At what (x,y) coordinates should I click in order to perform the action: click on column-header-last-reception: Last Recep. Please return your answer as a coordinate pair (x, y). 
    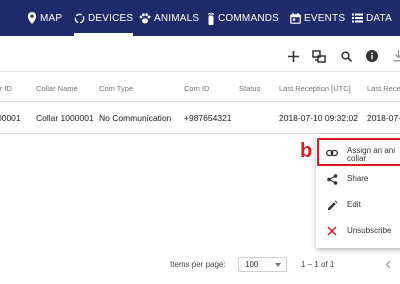
    Looking at the image, I should click on (383, 88).